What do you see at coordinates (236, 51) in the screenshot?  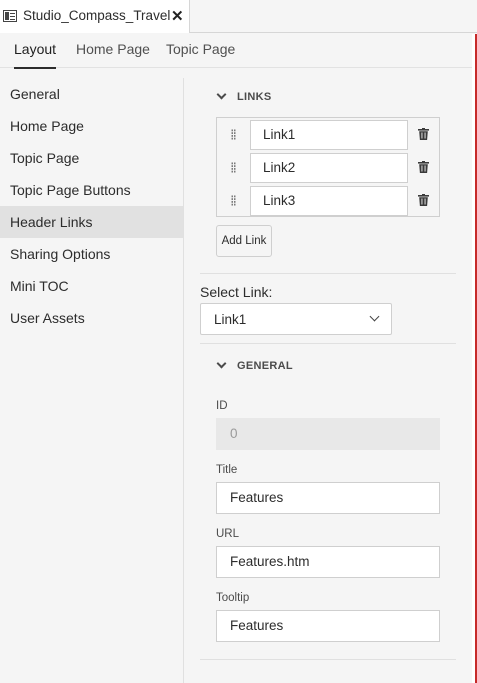 I see `top-tabs: Layout Home Page Topic Page` at bounding box center [236, 51].